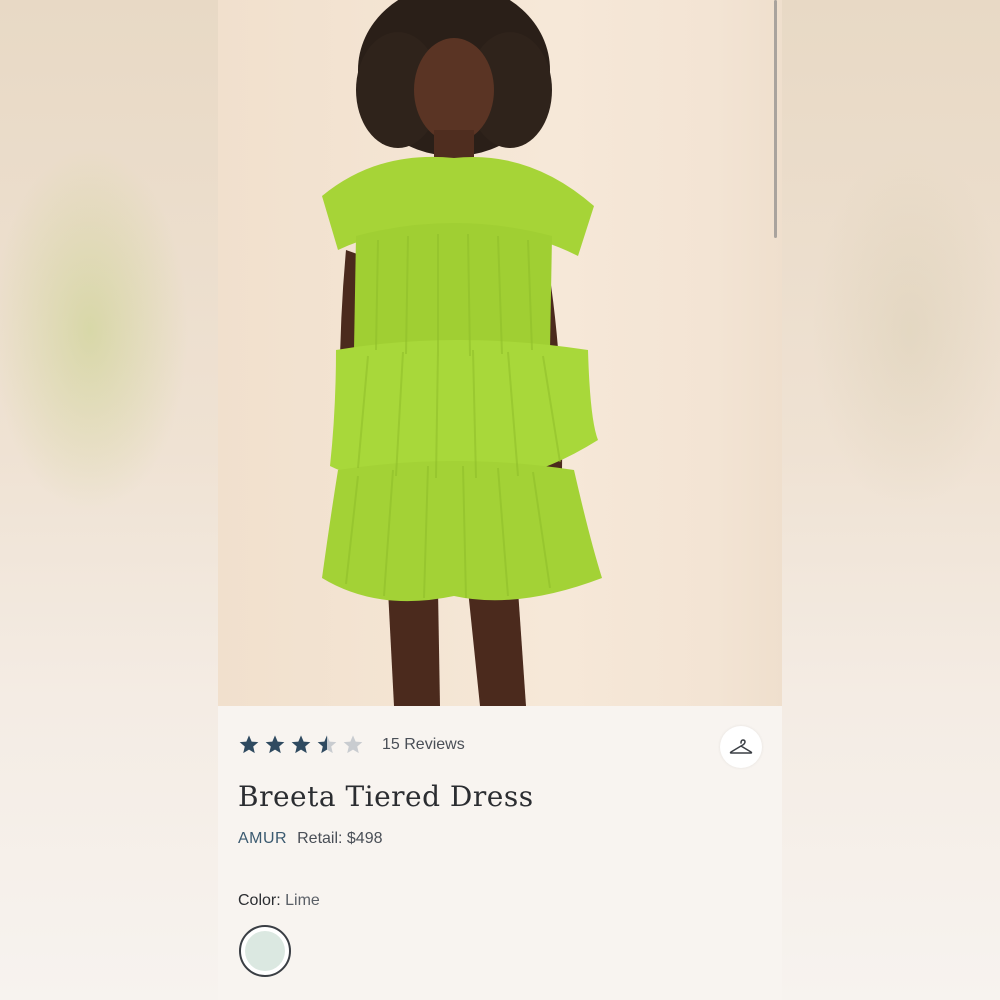  Describe the element at coordinates (259, 900) in the screenshot. I see `color-label: Color:` at that location.